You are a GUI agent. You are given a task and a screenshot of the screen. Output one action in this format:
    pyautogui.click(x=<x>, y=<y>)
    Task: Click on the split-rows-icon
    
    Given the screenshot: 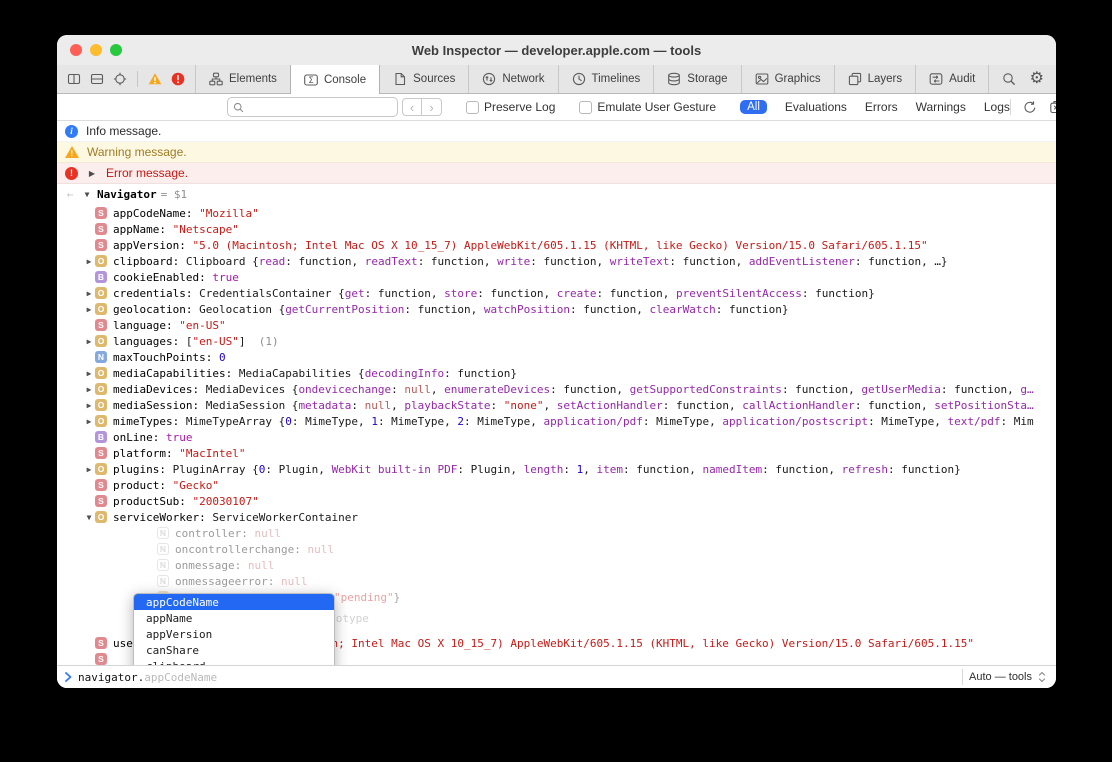 What is the action you would take?
    pyautogui.click(x=97, y=79)
    